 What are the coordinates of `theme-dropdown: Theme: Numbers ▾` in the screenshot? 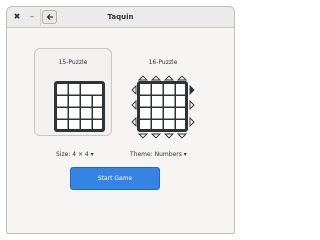 It's located at (158, 154).